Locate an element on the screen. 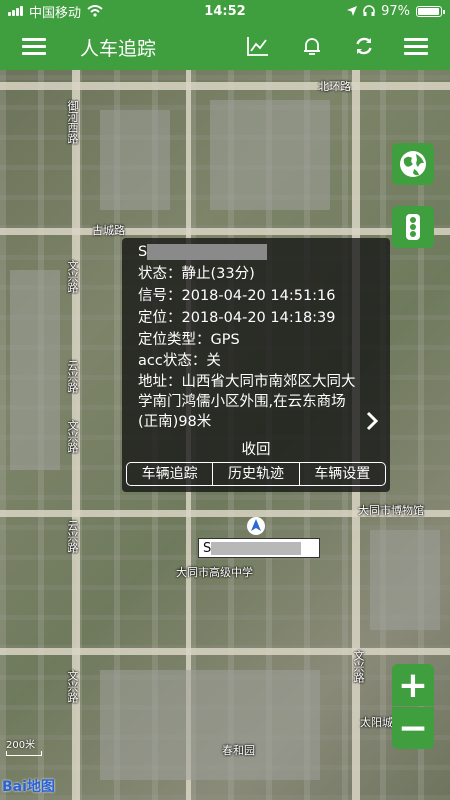  globe-icon is located at coordinates (413, 164).